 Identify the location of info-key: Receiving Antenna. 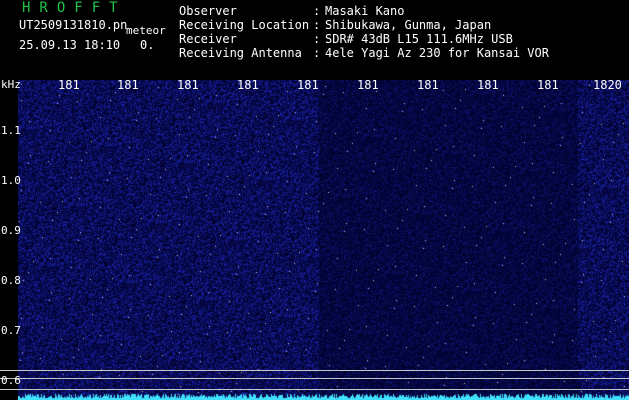
(240, 53).